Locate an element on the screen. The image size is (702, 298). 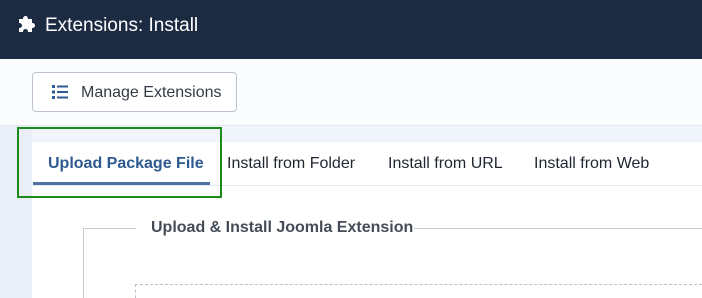
page-title: Extensions: Install is located at coordinates (122, 25).